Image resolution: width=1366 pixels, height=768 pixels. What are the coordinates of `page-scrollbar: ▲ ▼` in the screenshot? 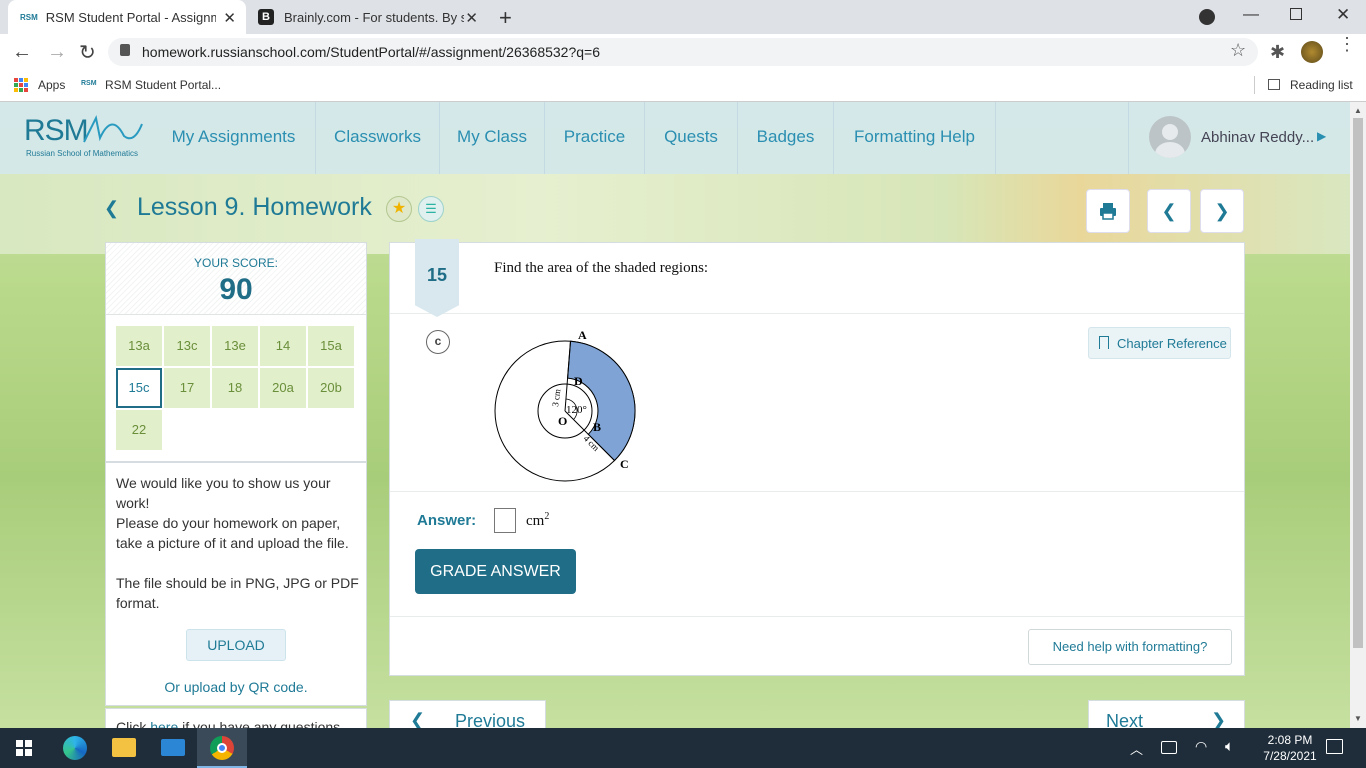 It's located at (1358, 415).